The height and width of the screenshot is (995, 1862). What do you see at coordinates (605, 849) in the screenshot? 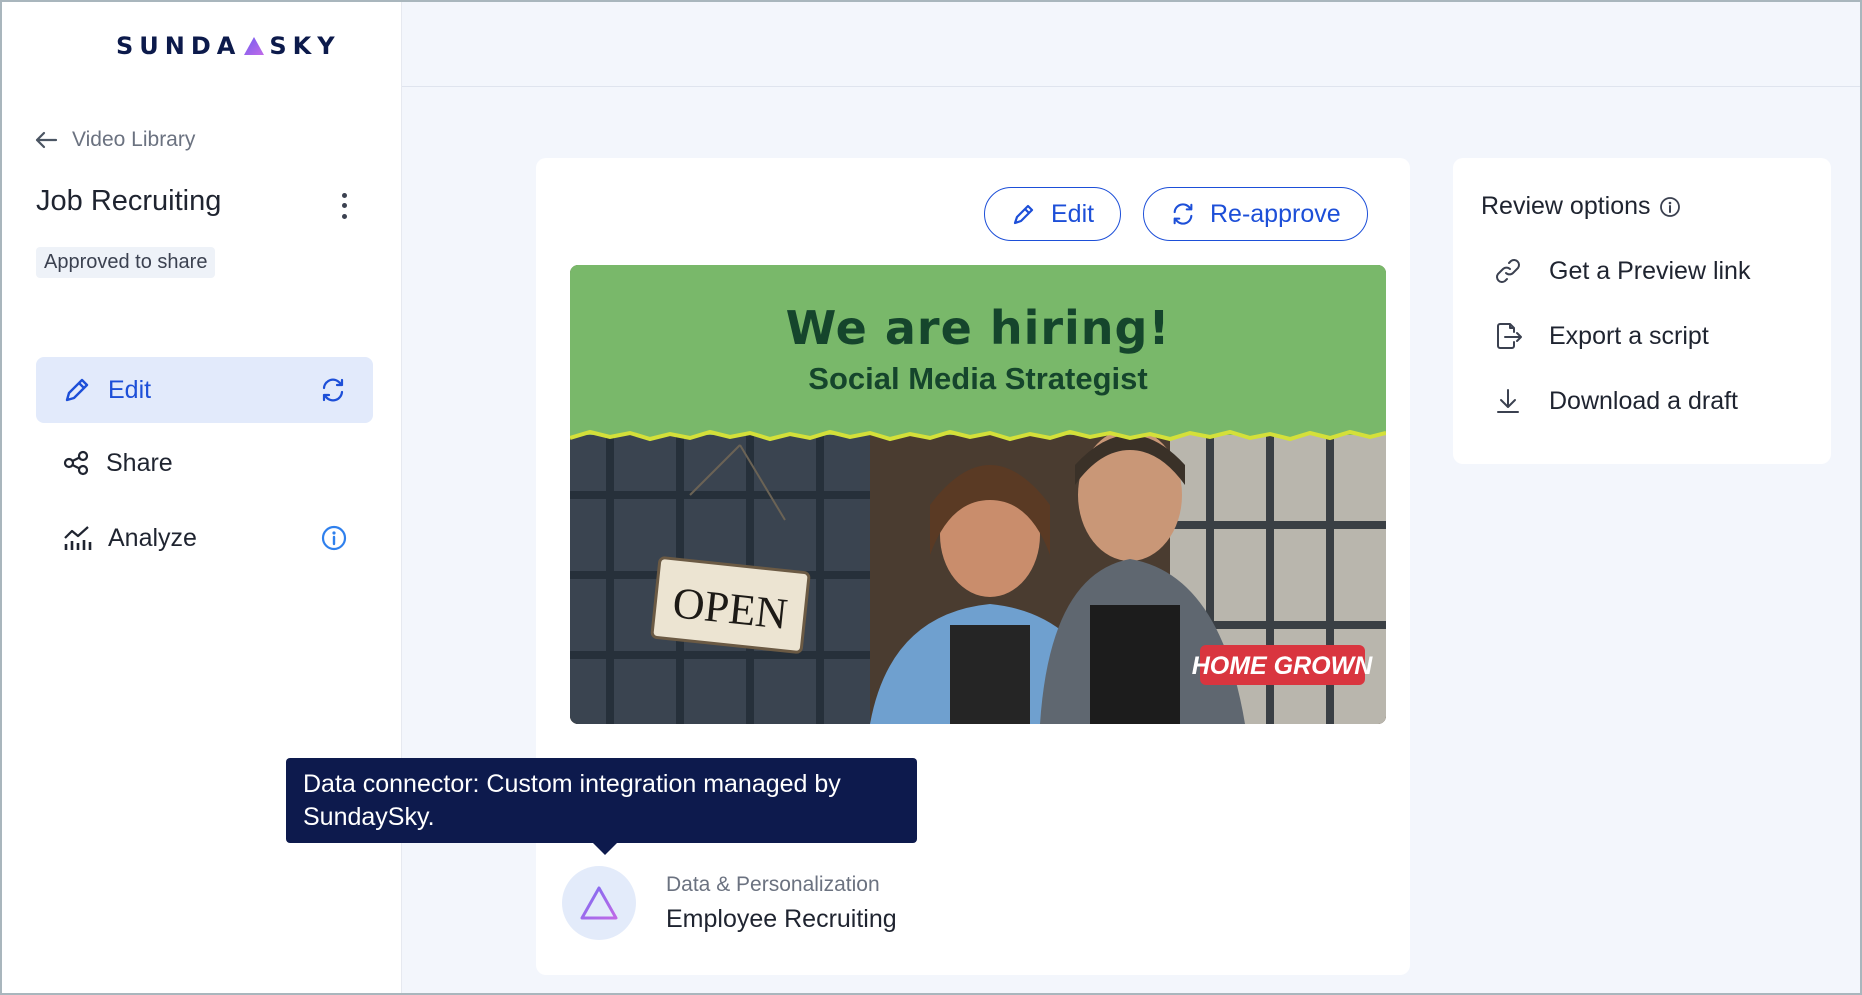
I see `tooltip-arrow` at bounding box center [605, 849].